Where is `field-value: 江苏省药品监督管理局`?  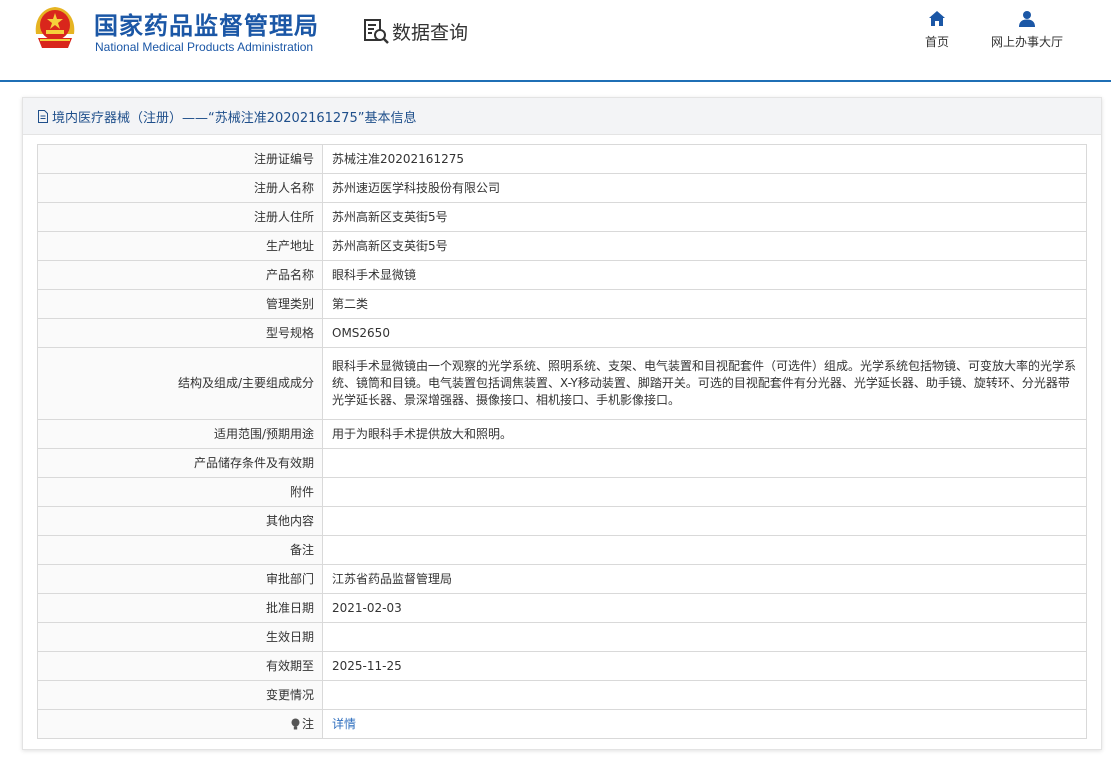 field-value: 江苏省药品监督管理局 is located at coordinates (704, 579).